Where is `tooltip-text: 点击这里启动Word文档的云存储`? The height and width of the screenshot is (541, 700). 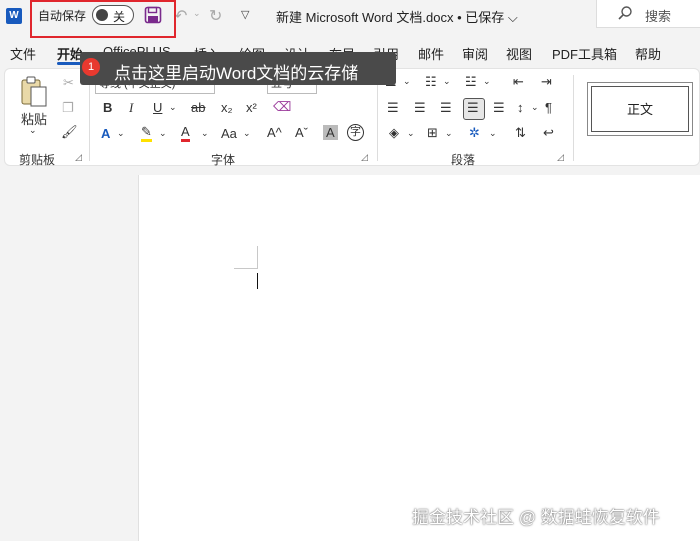
tooltip-text: 点击这里启动Word文档的云存储 is located at coordinates (236, 73).